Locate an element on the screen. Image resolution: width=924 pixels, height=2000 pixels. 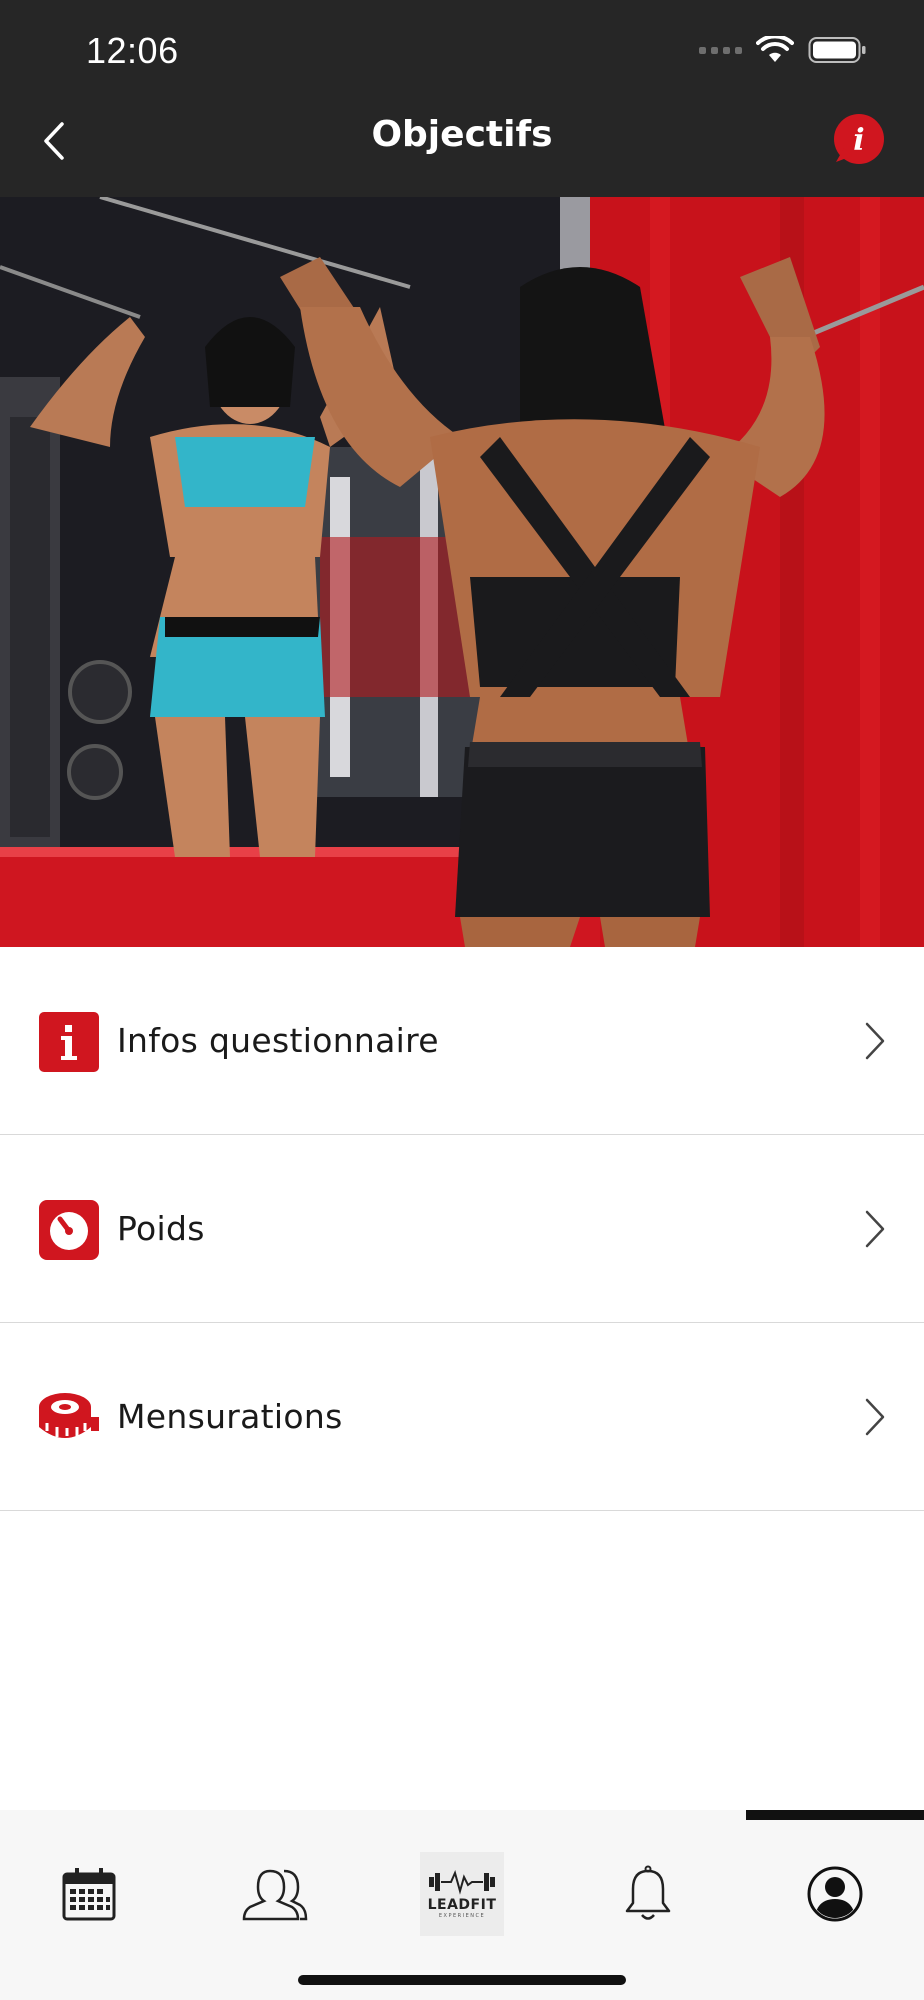
menu-item-poids: Poids is located at coordinates (462, 1229).